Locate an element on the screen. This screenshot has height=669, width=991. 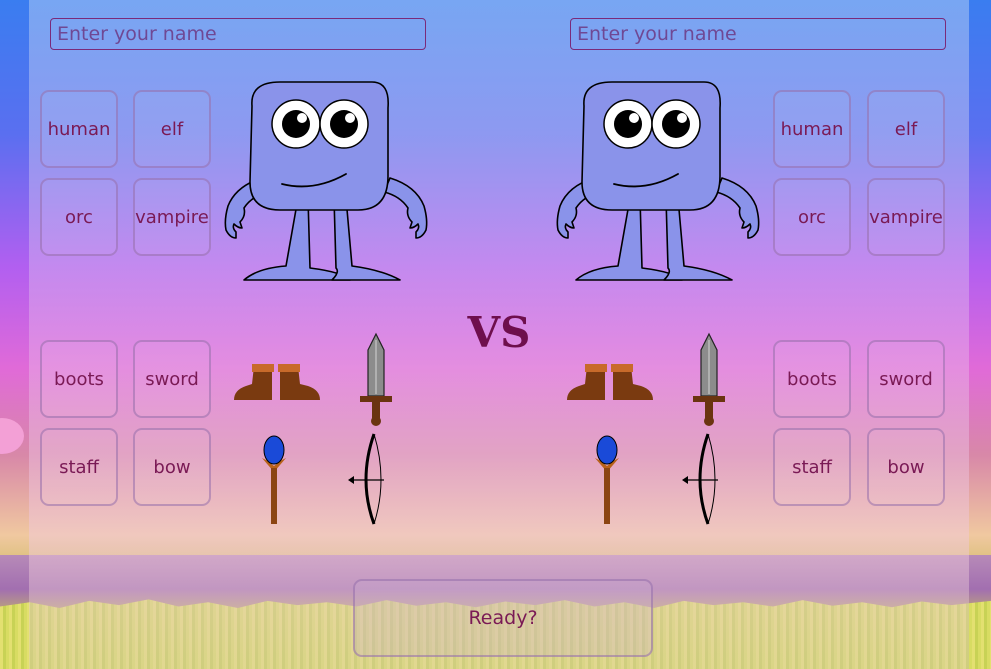
pink-cloud is located at coordinates (12, 436).